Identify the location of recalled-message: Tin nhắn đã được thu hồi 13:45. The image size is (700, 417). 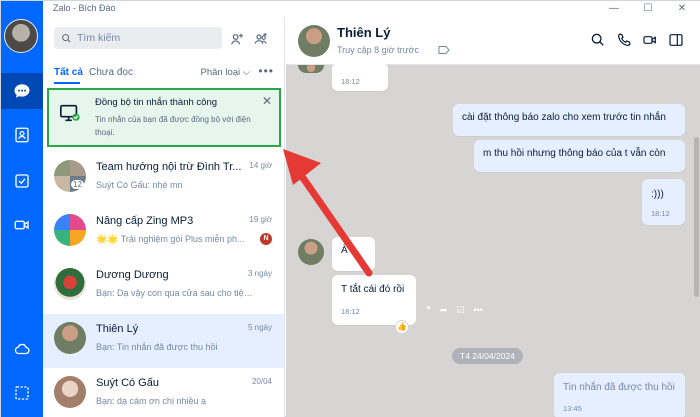
(619, 395).